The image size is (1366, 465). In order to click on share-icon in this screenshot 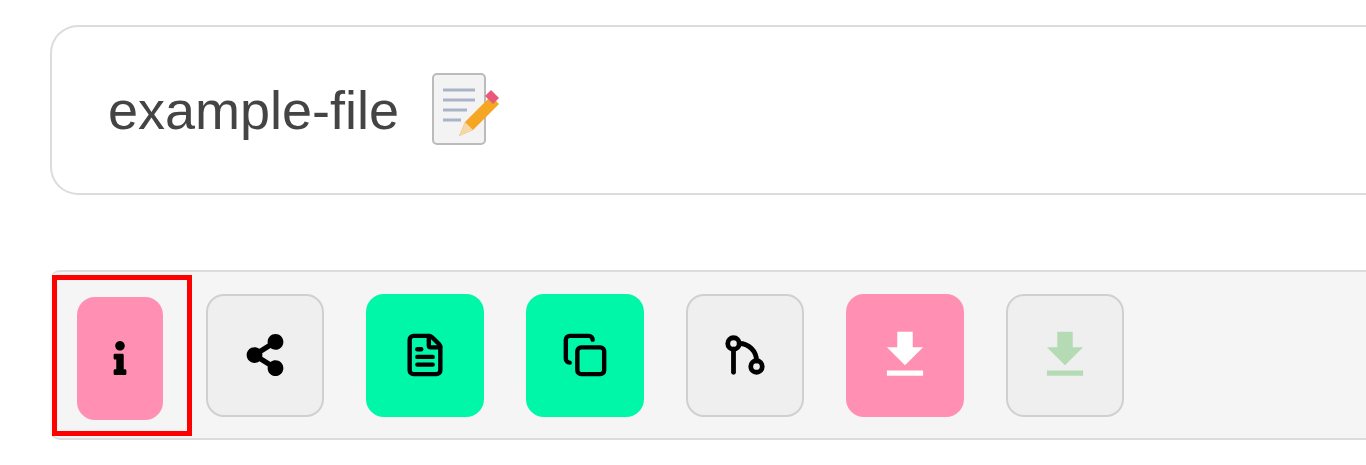, I will do `click(265, 355)`.